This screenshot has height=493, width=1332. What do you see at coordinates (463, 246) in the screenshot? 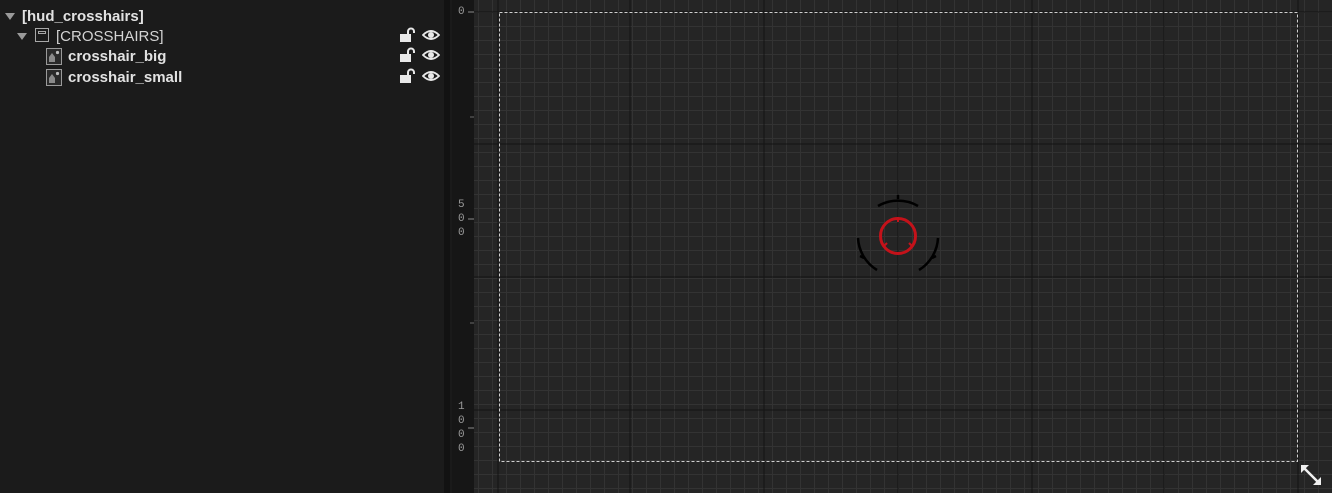
I see `vertical-ruler: 0 5 0 0 1 0 0 0` at bounding box center [463, 246].